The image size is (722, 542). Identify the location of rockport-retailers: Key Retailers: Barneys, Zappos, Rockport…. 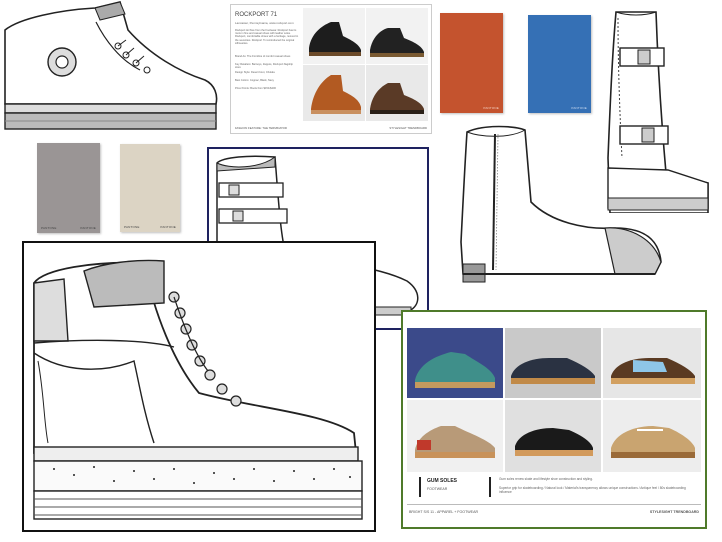
(264, 66).